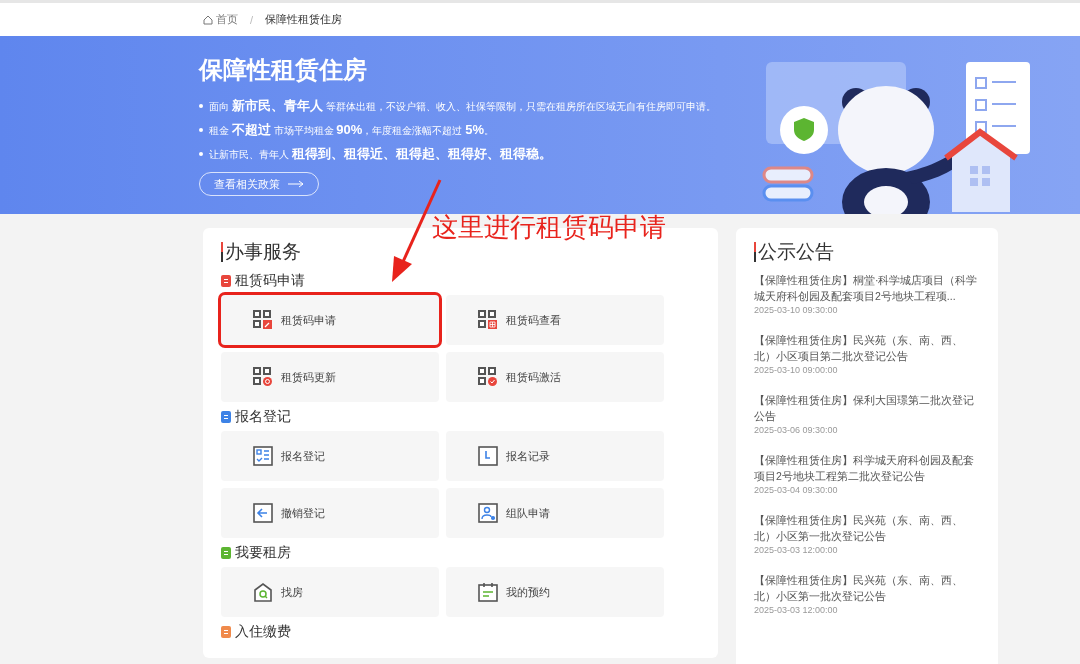 Image resolution: width=1080 pixels, height=664 pixels. What do you see at coordinates (263, 553) in the screenshot?
I see `group-title: 我要租房` at bounding box center [263, 553].